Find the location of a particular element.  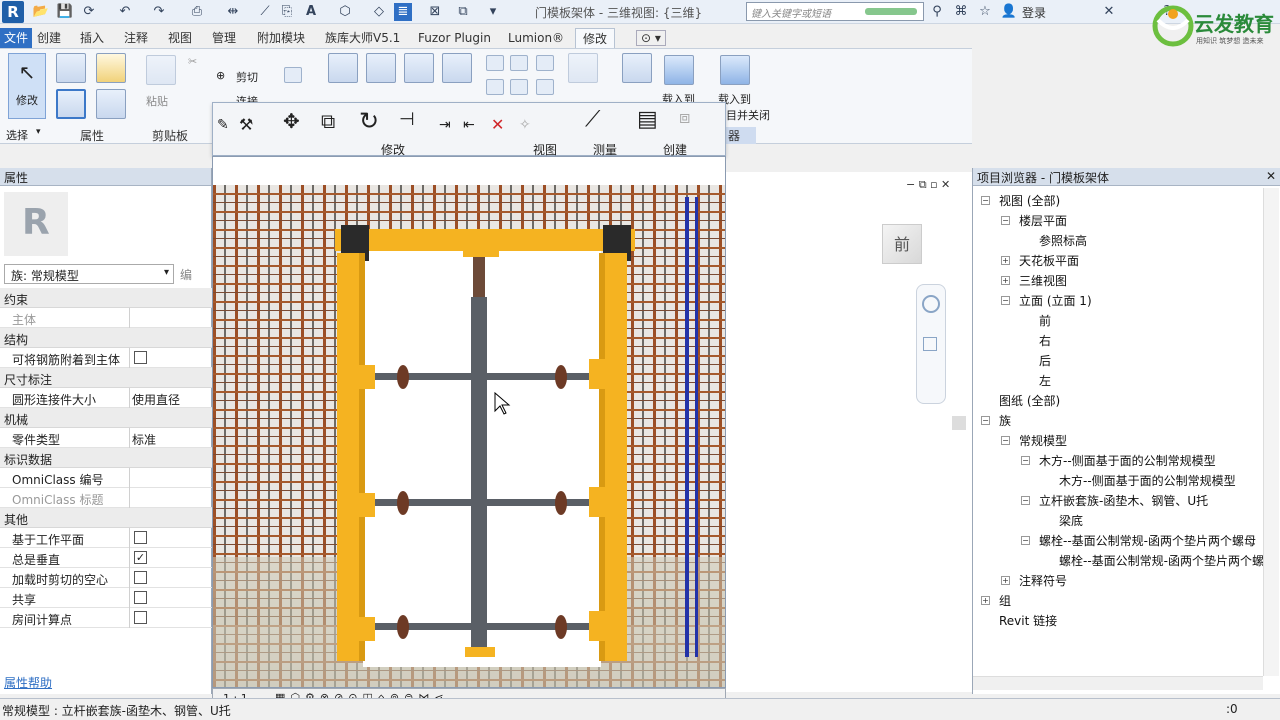

tab-insert: 插入 is located at coordinates (92, 38).